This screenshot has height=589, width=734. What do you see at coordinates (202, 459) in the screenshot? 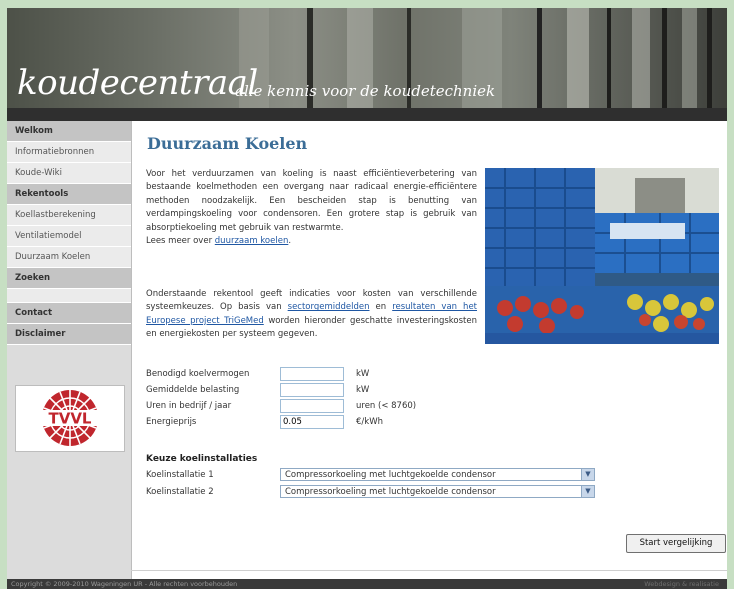
I see `keuze-heading: Keuze koelinstallaties` at bounding box center [202, 459].